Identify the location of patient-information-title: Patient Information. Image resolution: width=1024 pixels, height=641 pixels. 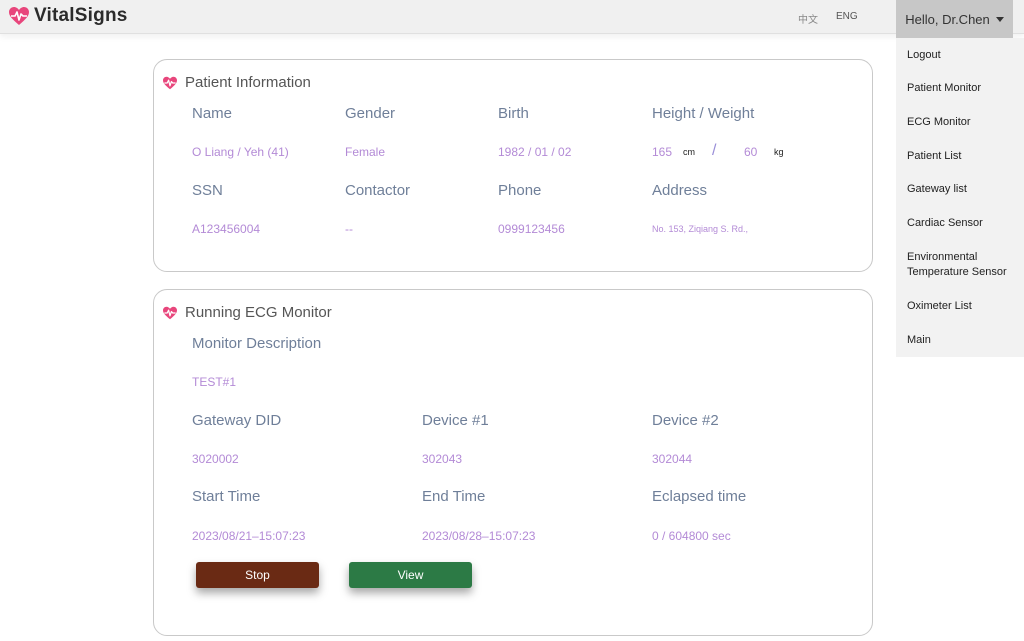
(248, 82).